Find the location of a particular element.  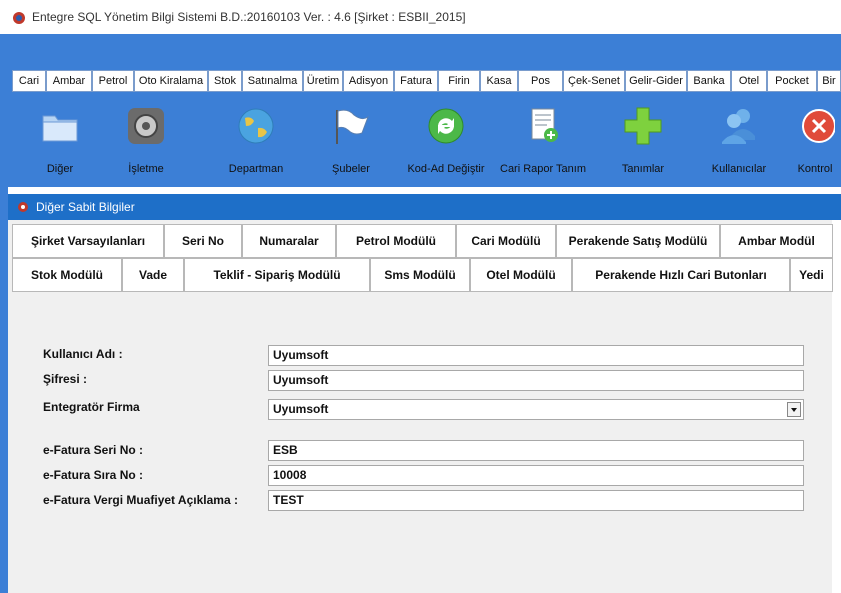

integrator-value: Uyumsoft is located at coordinates (301, 409).